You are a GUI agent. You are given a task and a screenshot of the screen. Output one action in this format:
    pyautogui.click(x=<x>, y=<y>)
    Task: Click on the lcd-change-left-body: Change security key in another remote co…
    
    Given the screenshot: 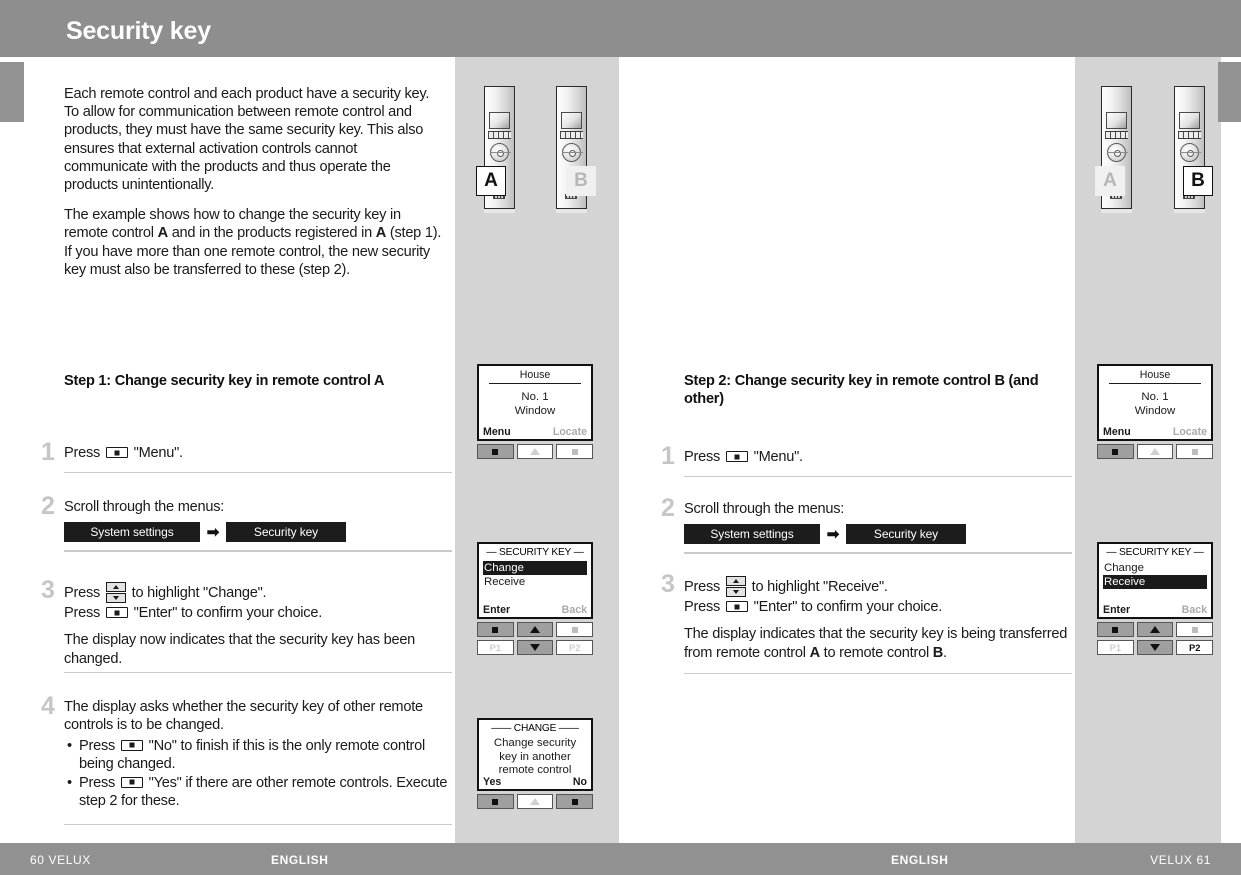 What is the action you would take?
    pyautogui.click(x=535, y=757)
    